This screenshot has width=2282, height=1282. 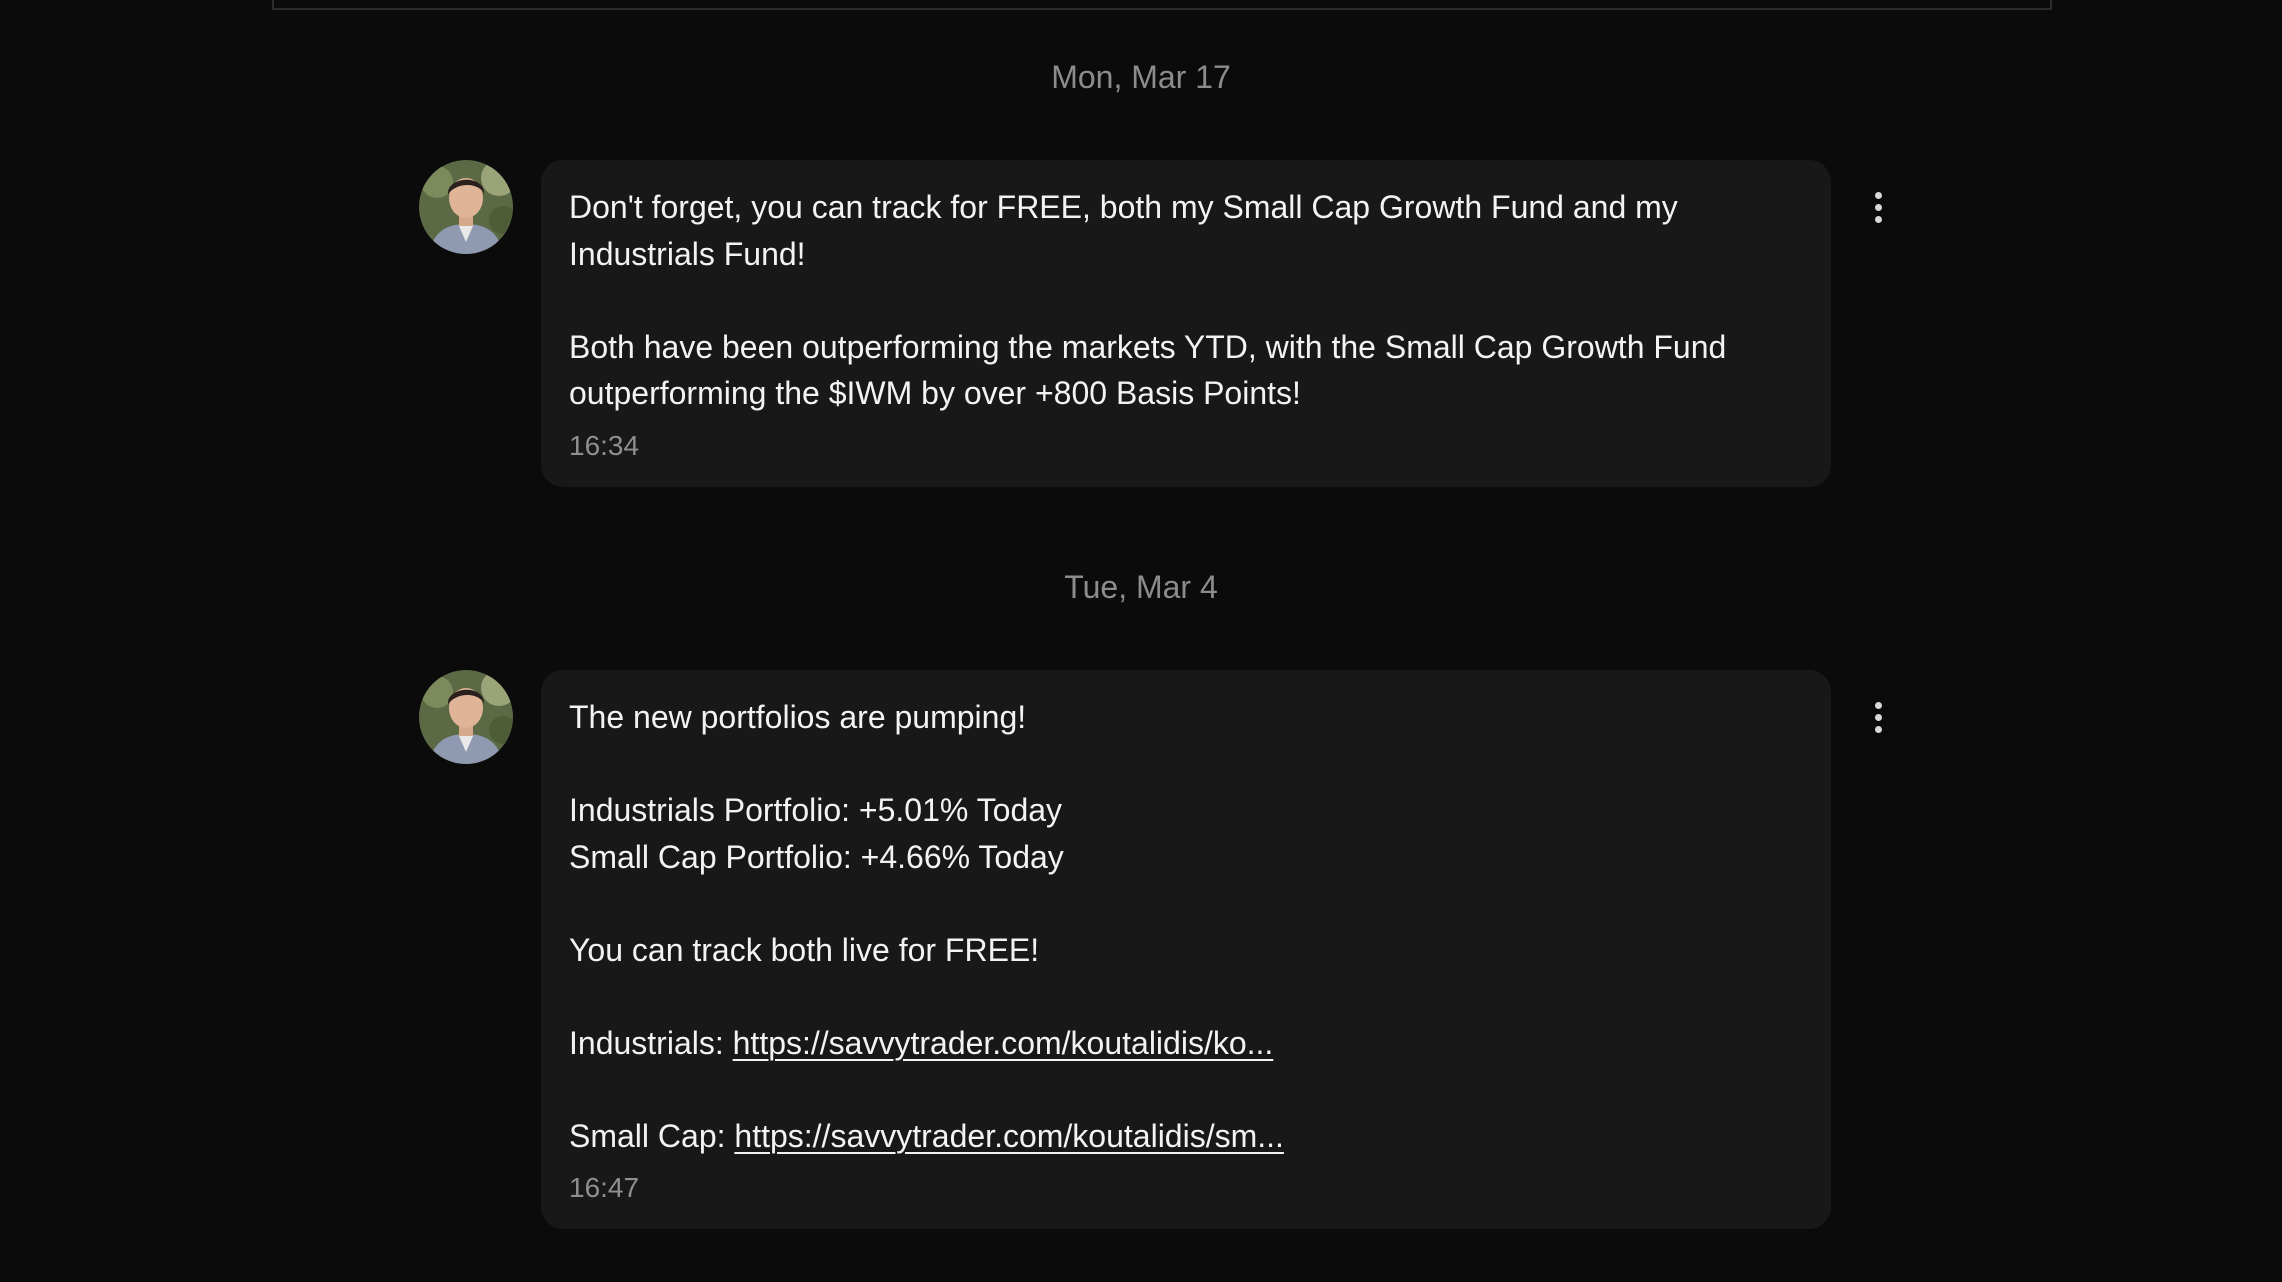 I want to click on message-timestamp: 16:47, so click(x=604, y=1187).